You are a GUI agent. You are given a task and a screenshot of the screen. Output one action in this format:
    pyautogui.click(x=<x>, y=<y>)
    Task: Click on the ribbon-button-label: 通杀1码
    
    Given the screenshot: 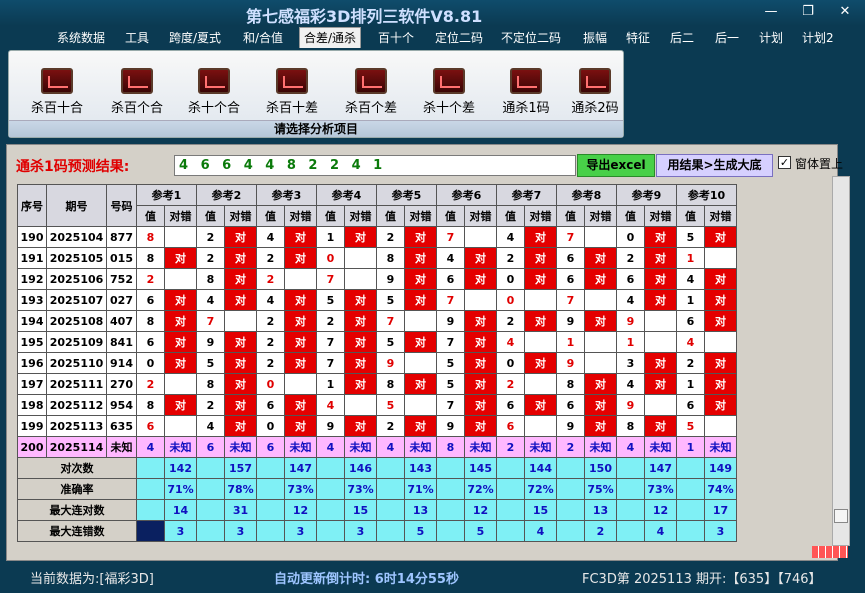 What is the action you would take?
    pyautogui.click(x=526, y=108)
    